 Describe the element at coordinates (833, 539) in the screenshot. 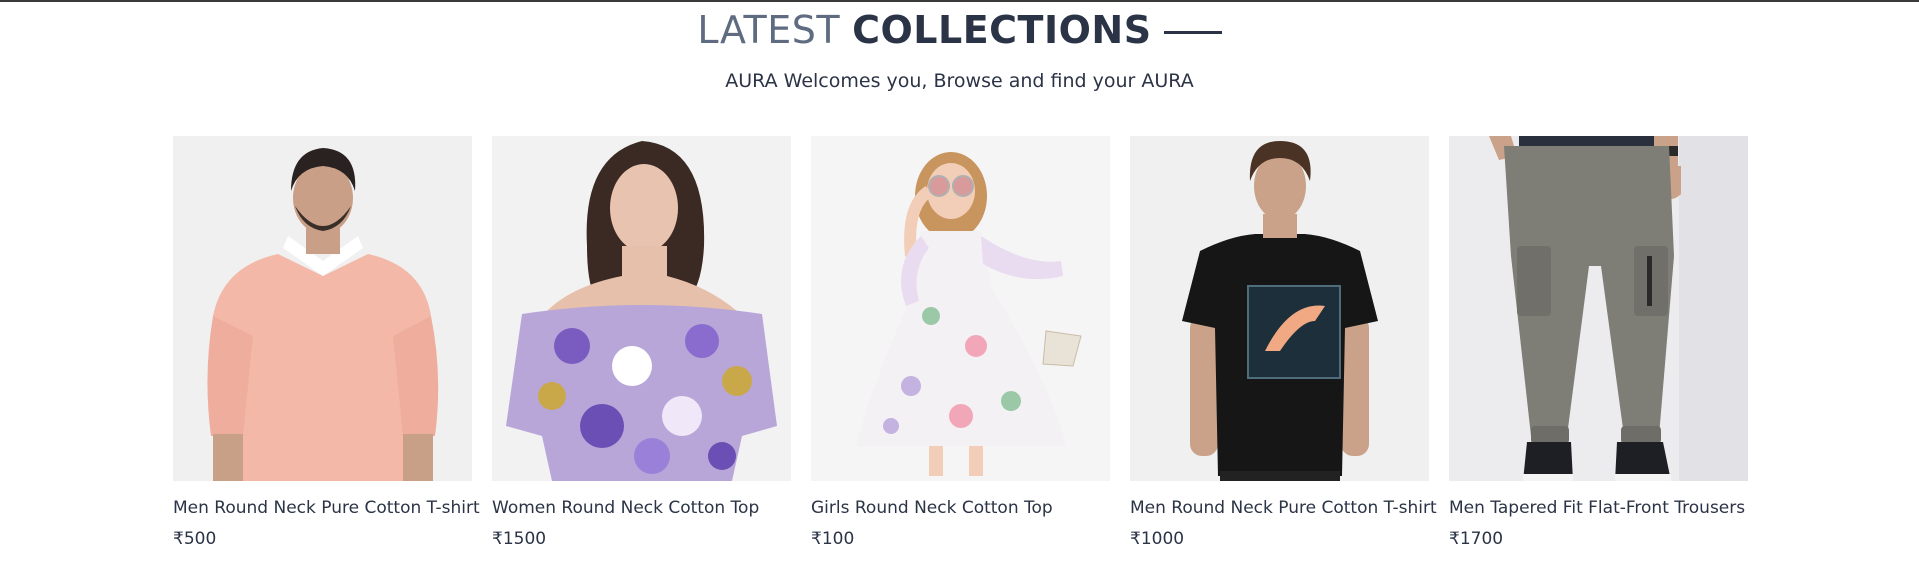

I see `product-price: ₹100` at that location.